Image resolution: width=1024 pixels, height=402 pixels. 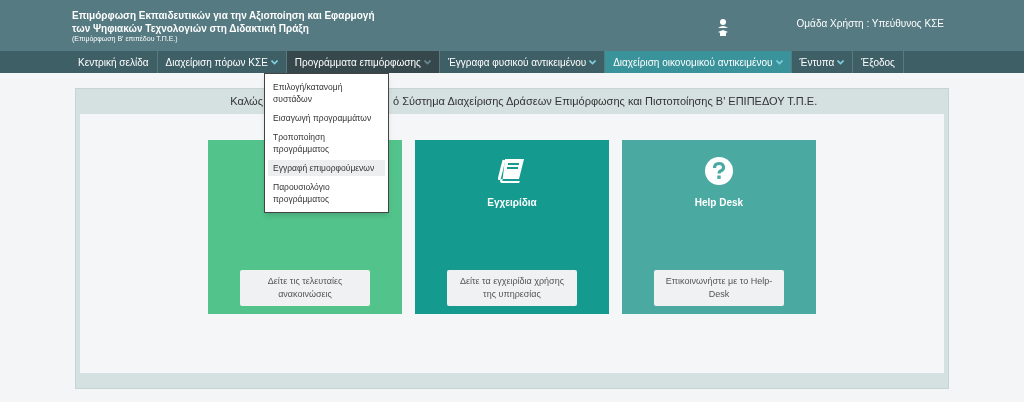 What do you see at coordinates (512, 171) in the screenshot?
I see `book-icon` at bounding box center [512, 171].